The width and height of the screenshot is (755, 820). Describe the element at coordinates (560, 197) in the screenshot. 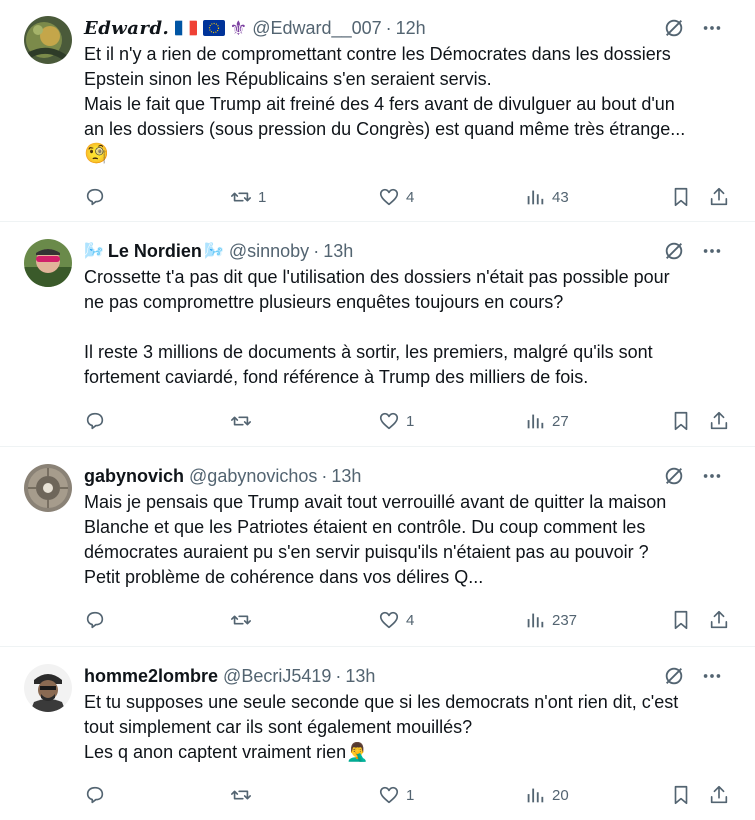

I see `view-count: 43` at that location.